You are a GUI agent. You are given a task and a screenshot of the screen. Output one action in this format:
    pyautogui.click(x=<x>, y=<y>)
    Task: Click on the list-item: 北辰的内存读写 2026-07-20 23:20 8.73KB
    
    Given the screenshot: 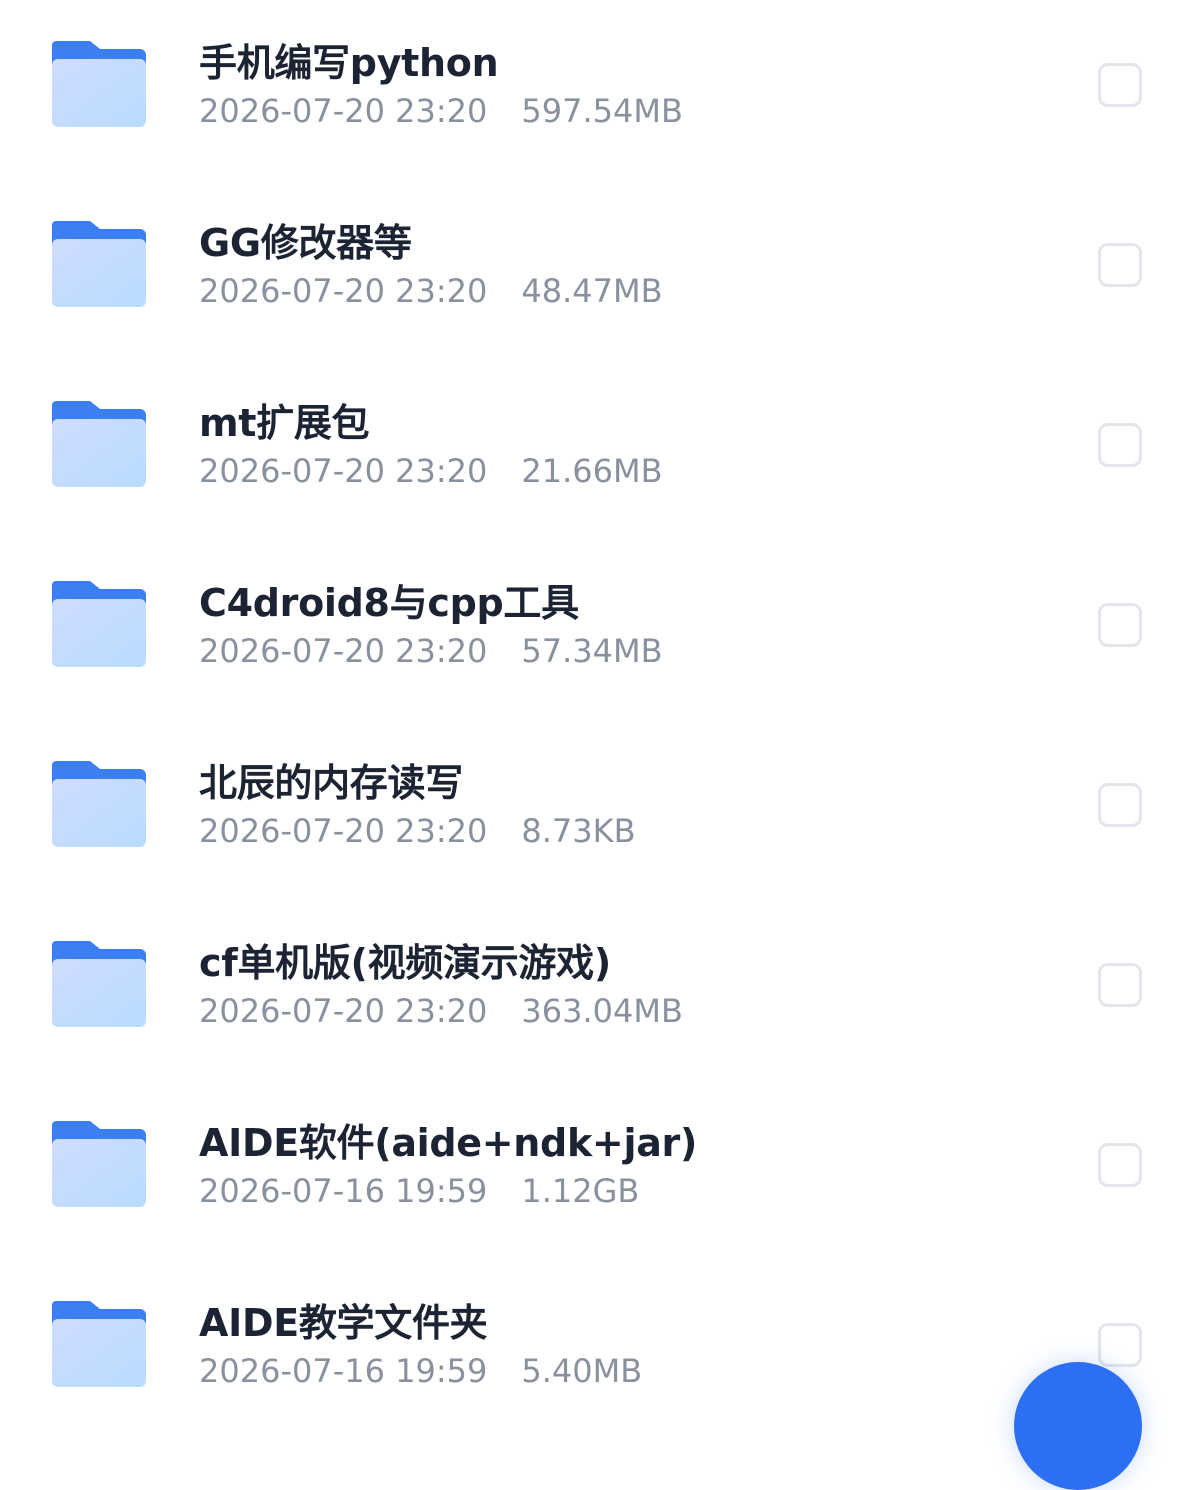 What is the action you would take?
    pyautogui.click(x=600, y=810)
    